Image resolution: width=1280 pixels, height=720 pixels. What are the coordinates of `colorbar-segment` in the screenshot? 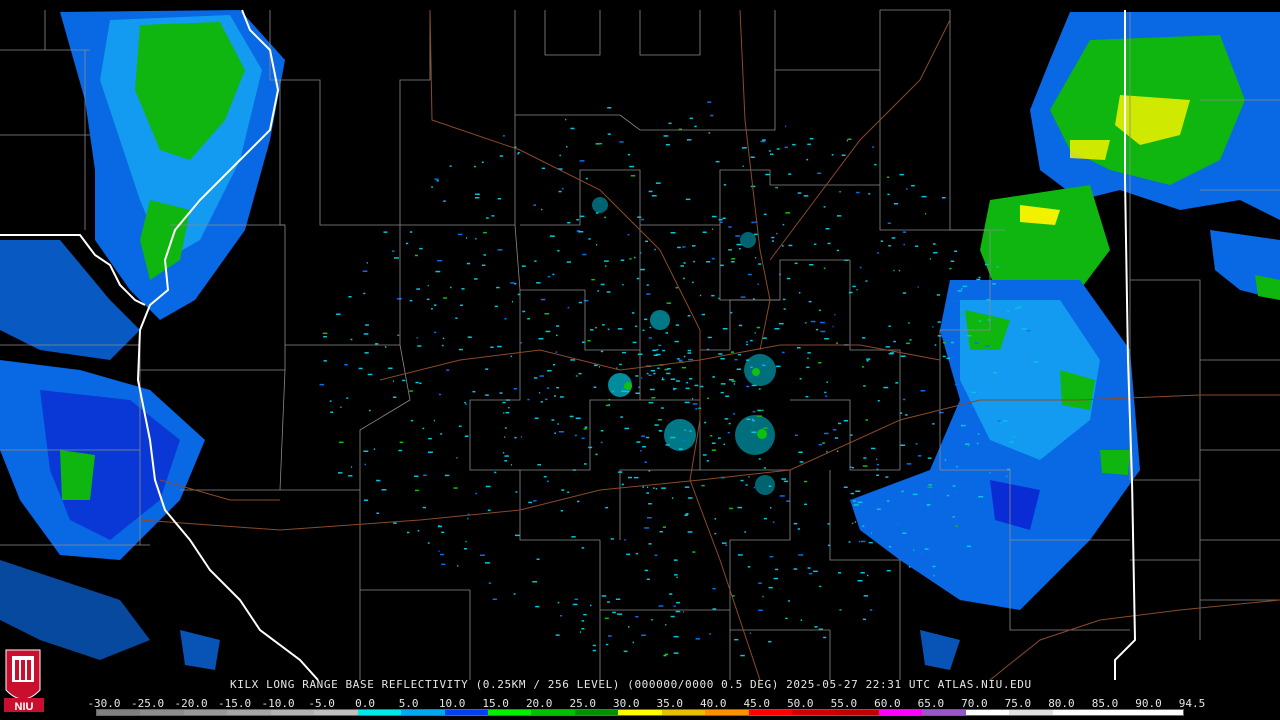 It's located at (683, 712).